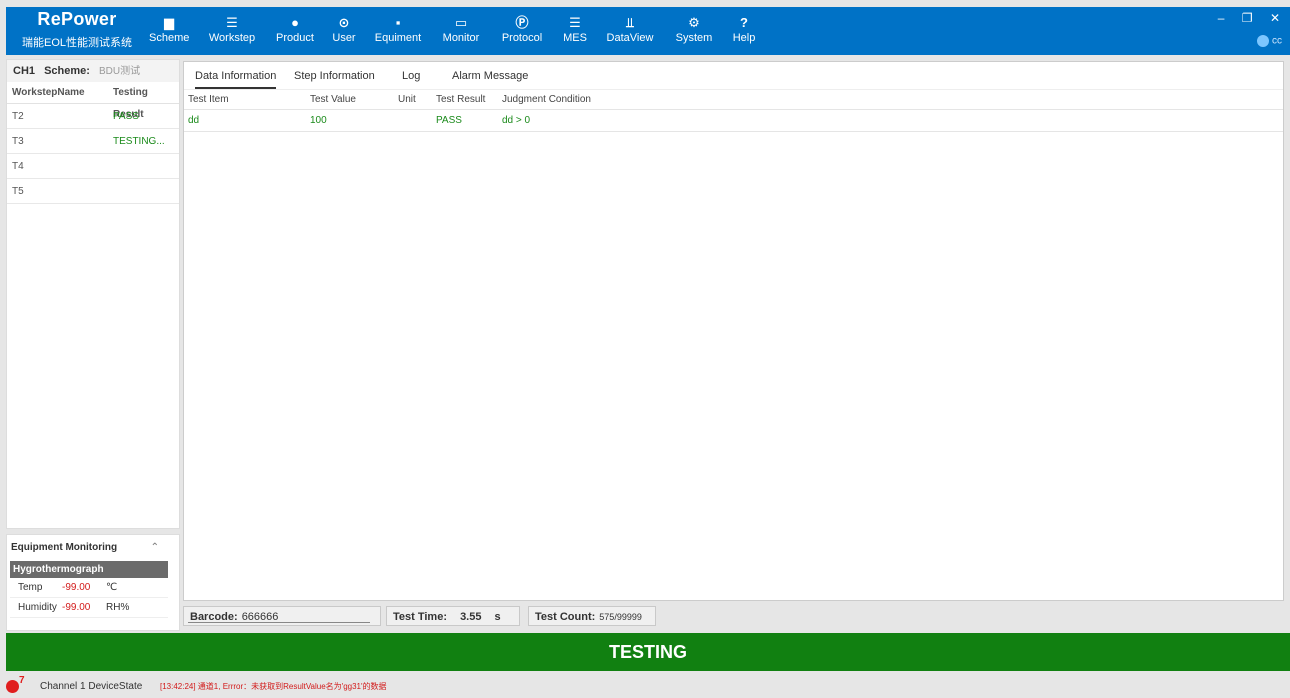 This screenshot has height=698, width=1290. Describe the element at coordinates (77, 19) in the screenshot. I see `app-name: RePower` at that location.